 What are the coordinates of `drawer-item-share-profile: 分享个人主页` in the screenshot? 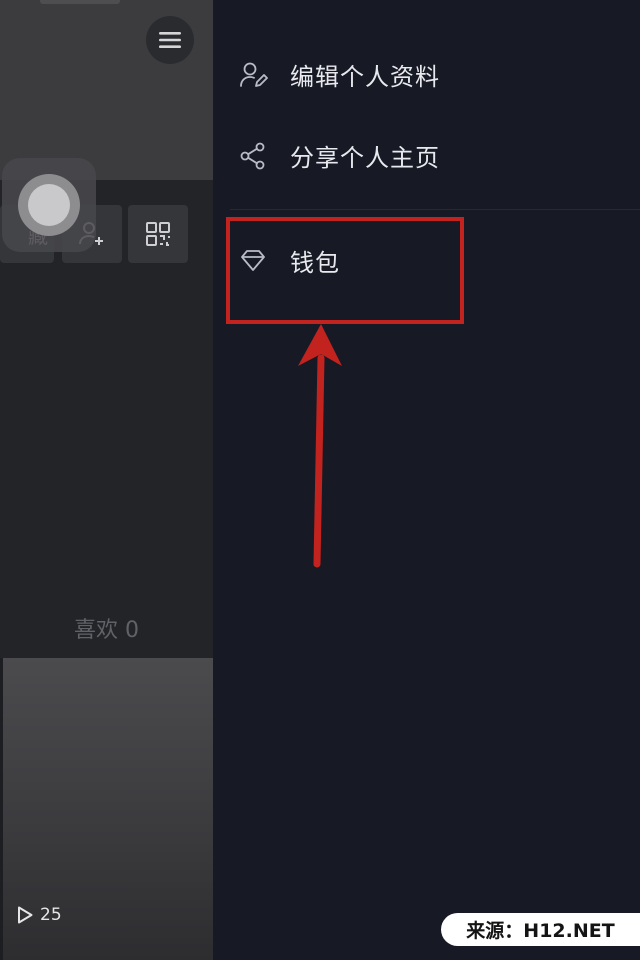 It's located at (339, 155).